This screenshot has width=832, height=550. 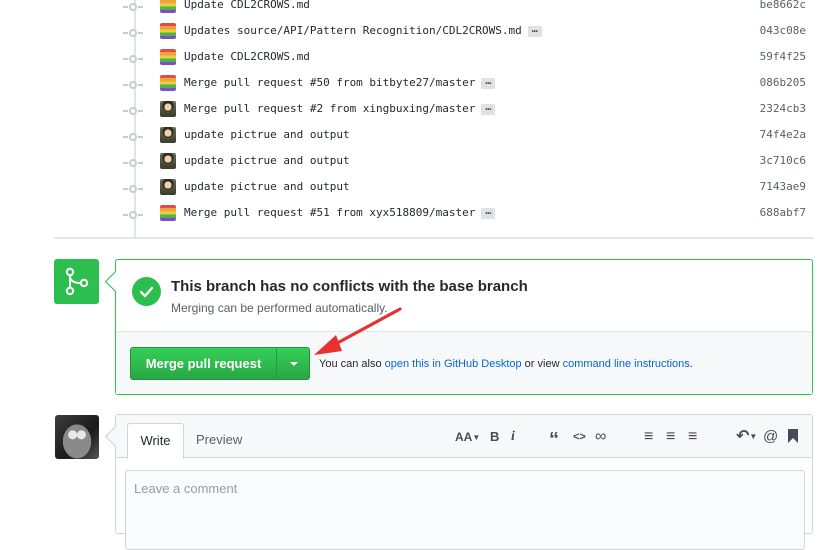 I want to click on commit-sha: be8662c, so click(x=783, y=5).